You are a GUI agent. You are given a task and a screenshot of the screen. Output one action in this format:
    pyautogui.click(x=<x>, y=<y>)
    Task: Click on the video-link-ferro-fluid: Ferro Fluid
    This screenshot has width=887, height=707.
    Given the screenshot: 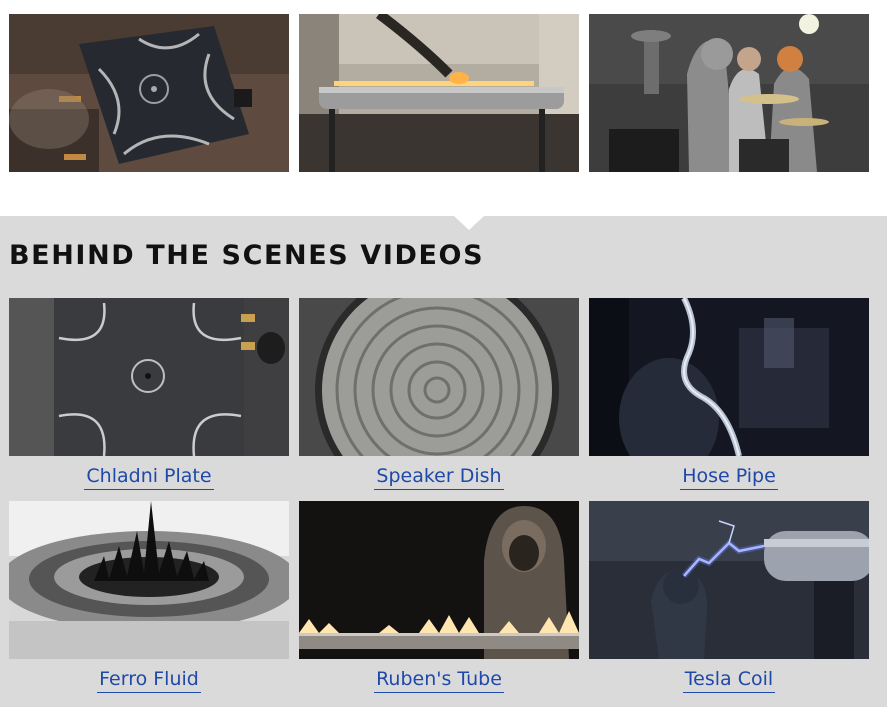 What is the action you would take?
    pyautogui.click(x=149, y=680)
    